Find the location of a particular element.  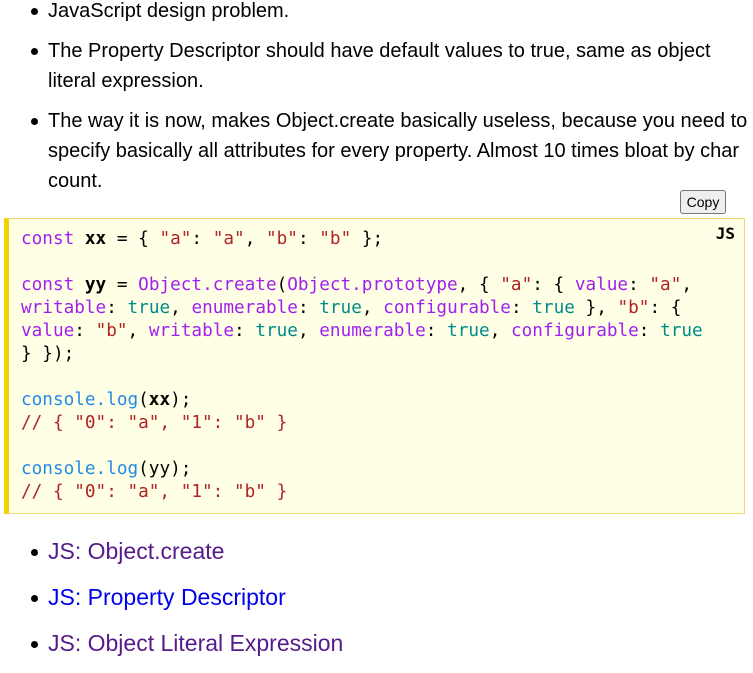

list-item: JavaScript design problem. is located at coordinates (376, 13).